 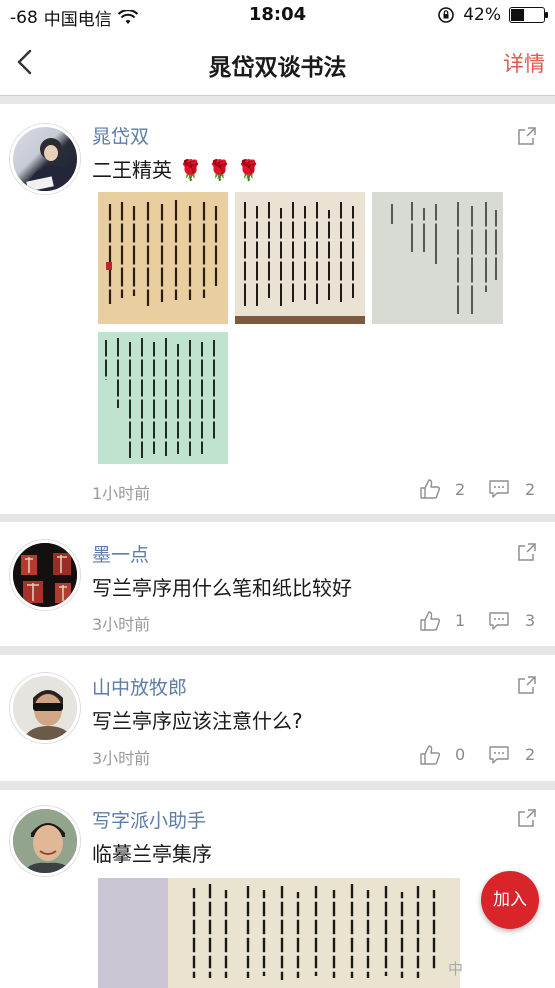 What do you see at coordinates (460, 754) in the screenshot?
I see `like-count: 0` at bounding box center [460, 754].